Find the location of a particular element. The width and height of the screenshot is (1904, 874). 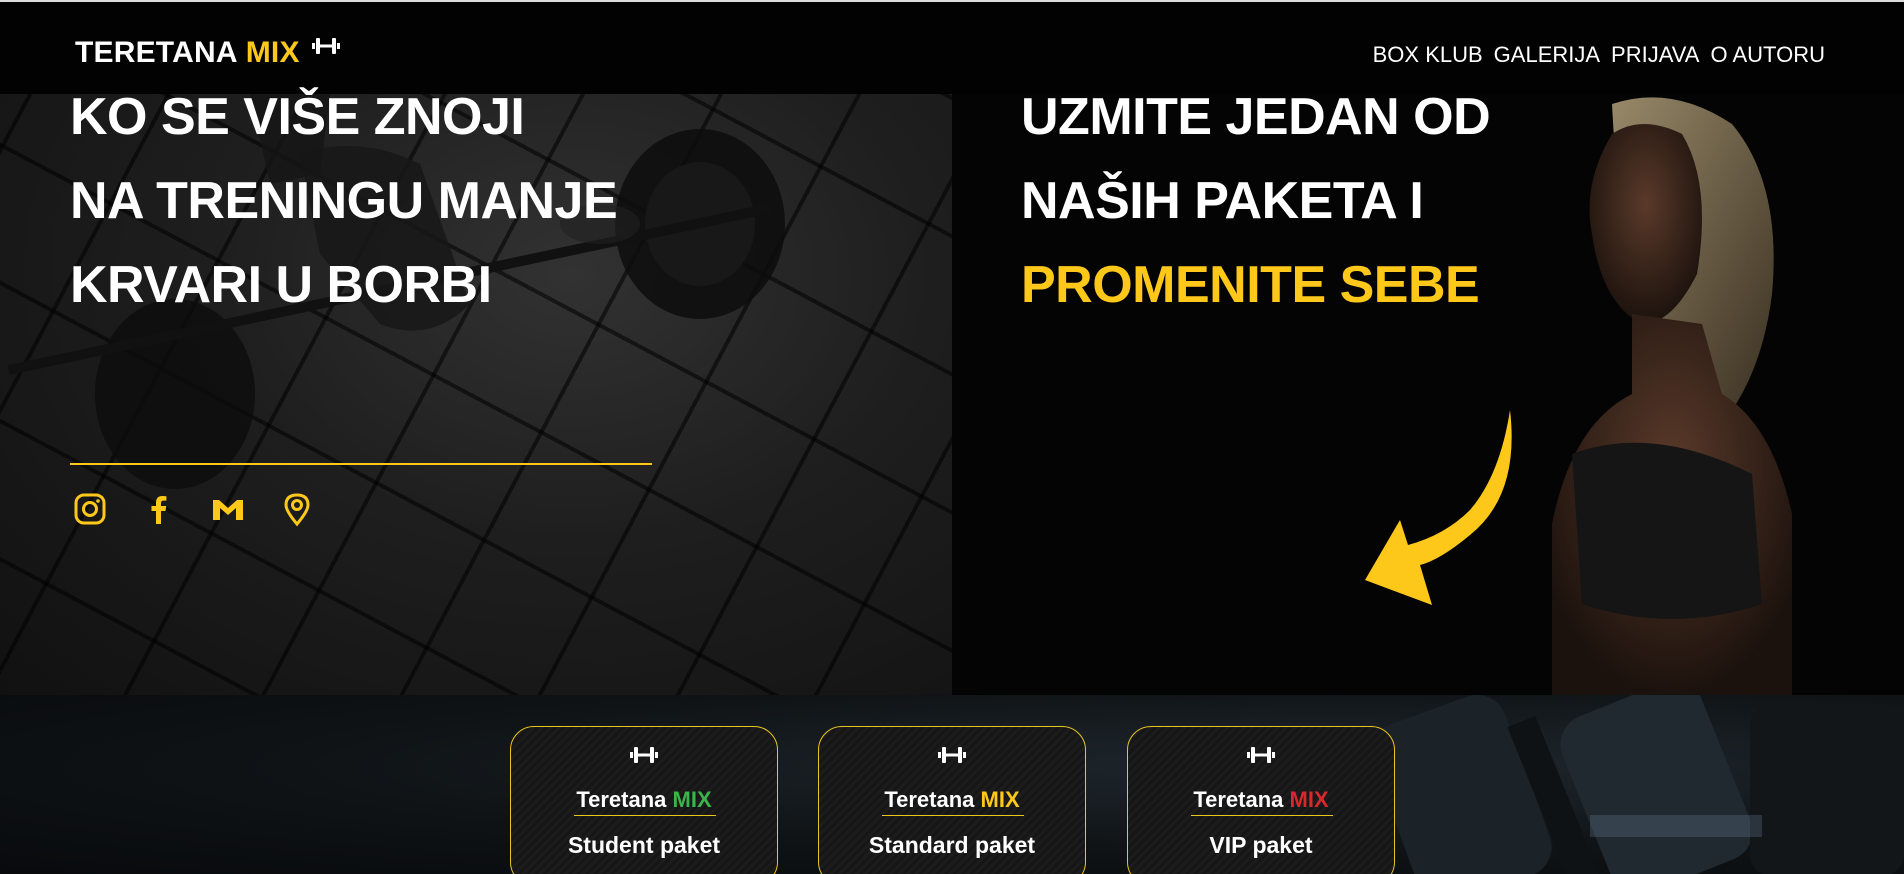

hero-divider is located at coordinates (361, 464).